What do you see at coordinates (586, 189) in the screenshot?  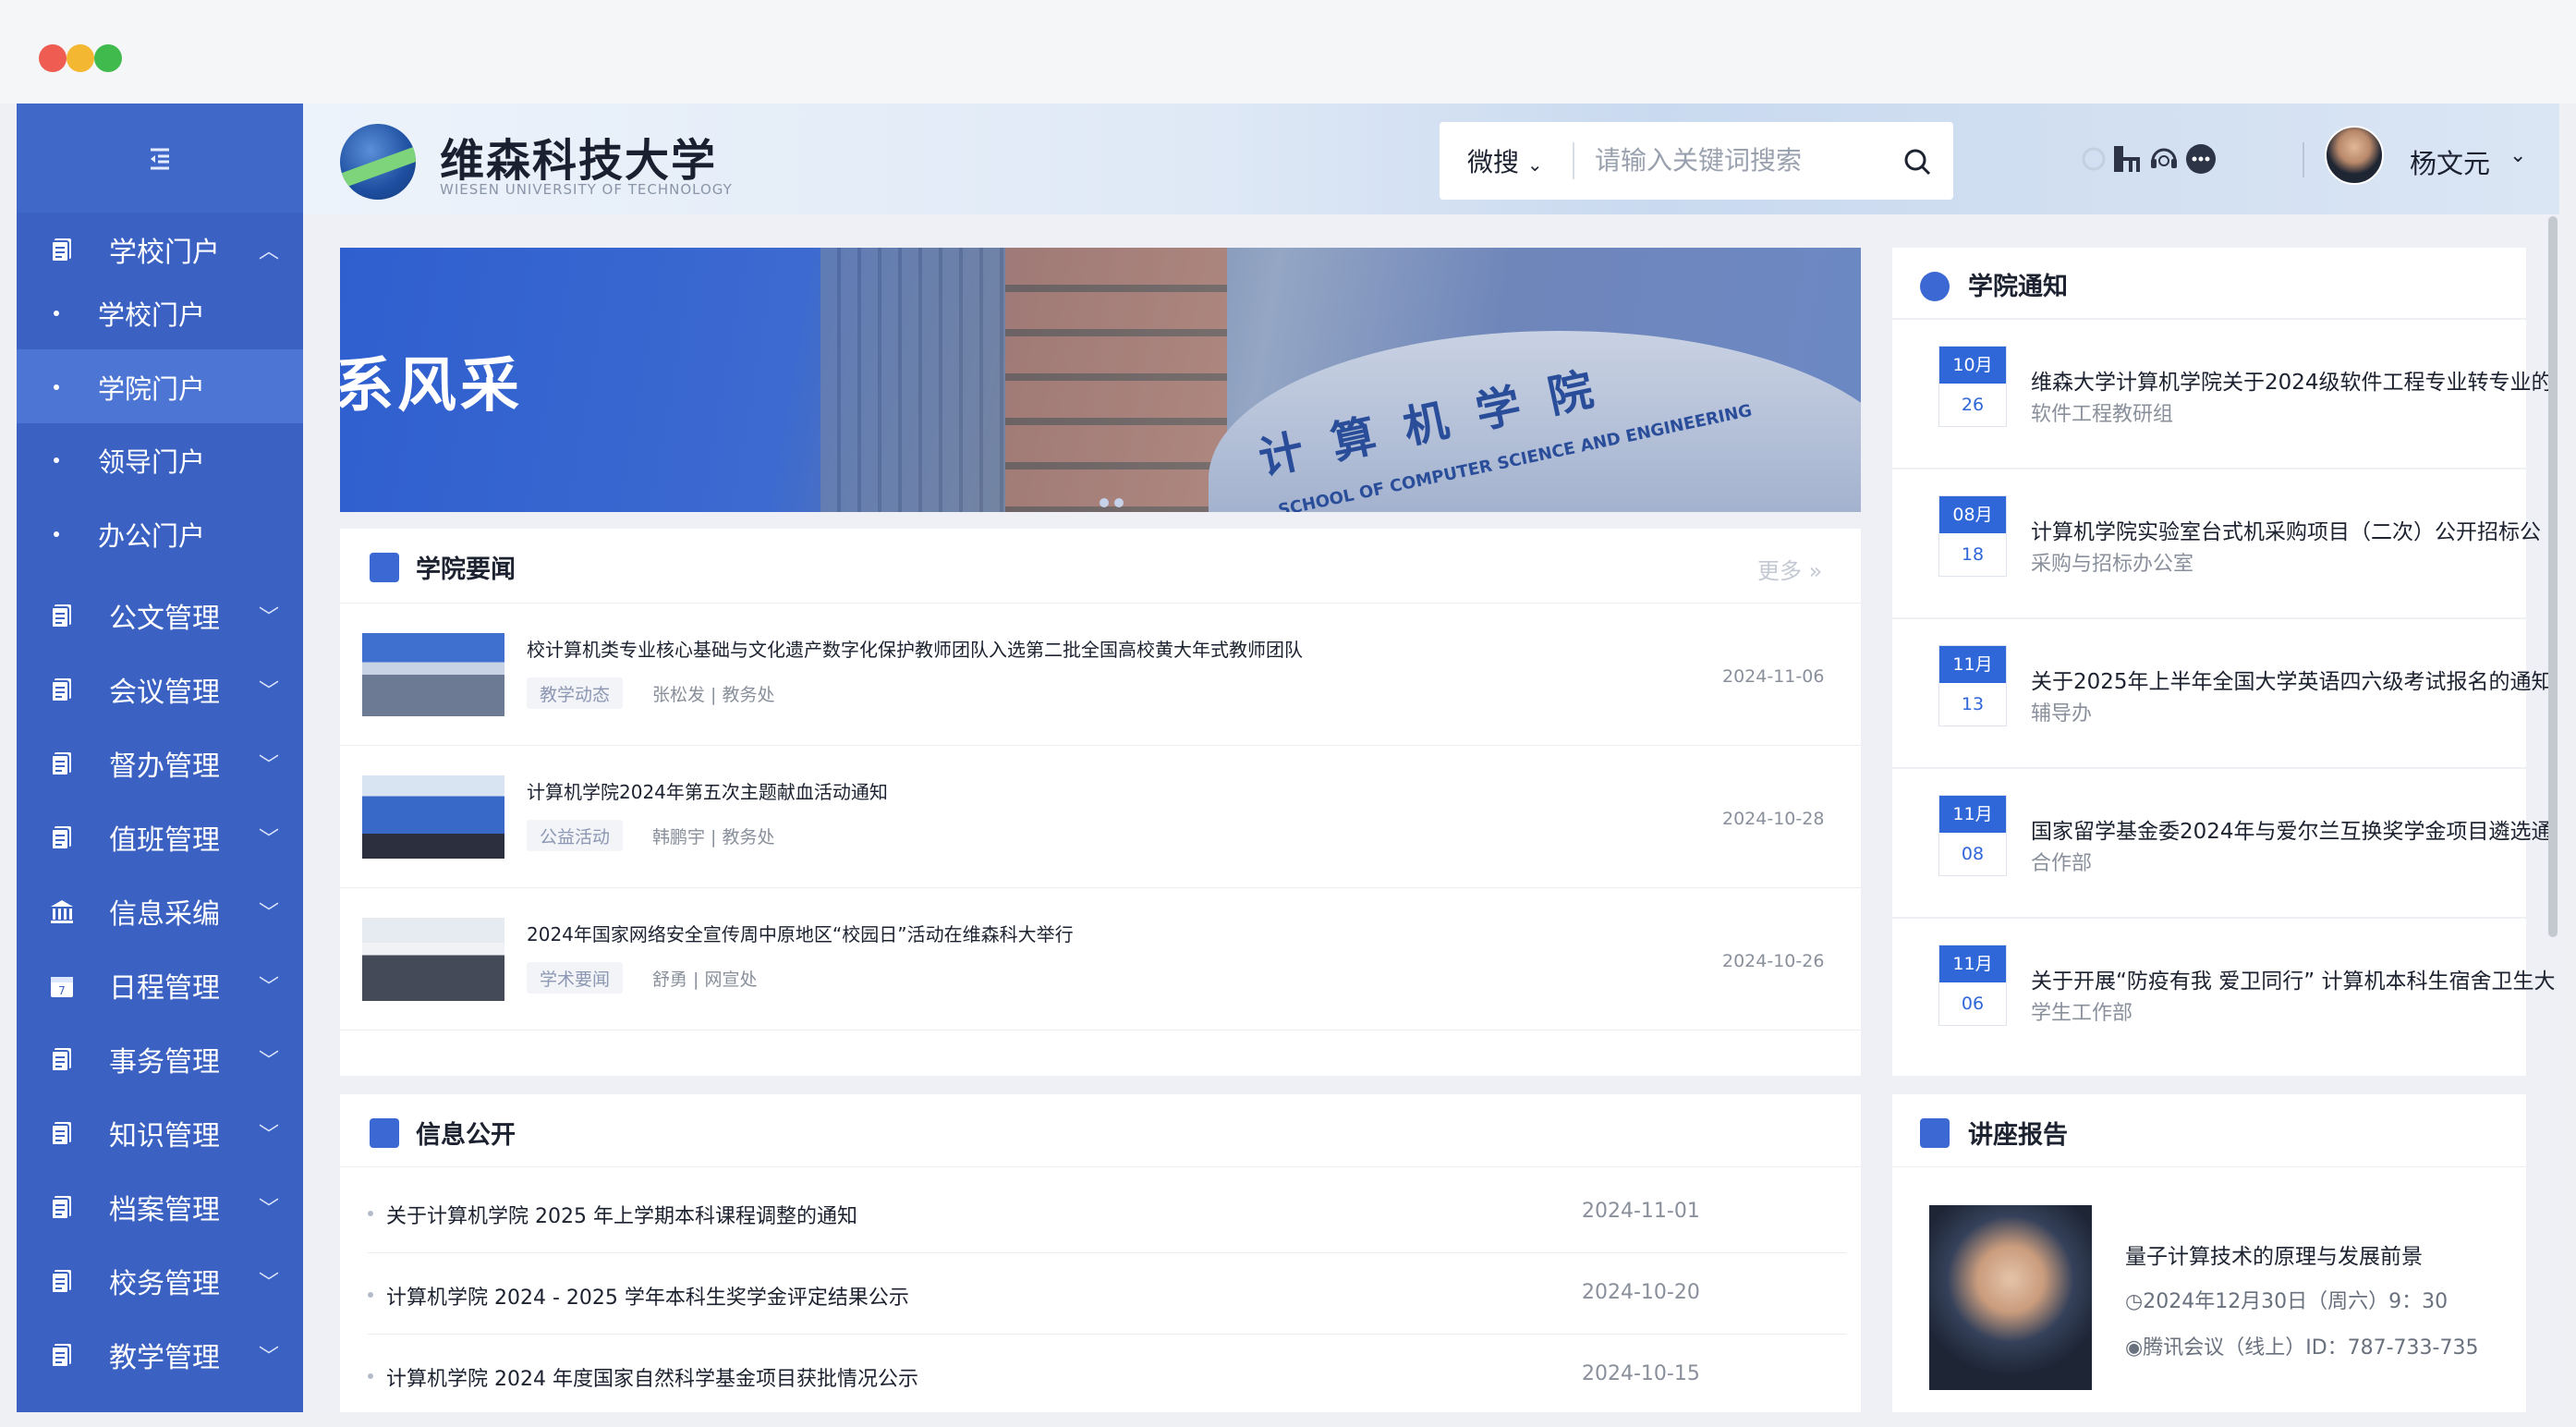 I see `university-name-en: WIESEN UNIVERSITY OF TECHNOLOGY` at bounding box center [586, 189].